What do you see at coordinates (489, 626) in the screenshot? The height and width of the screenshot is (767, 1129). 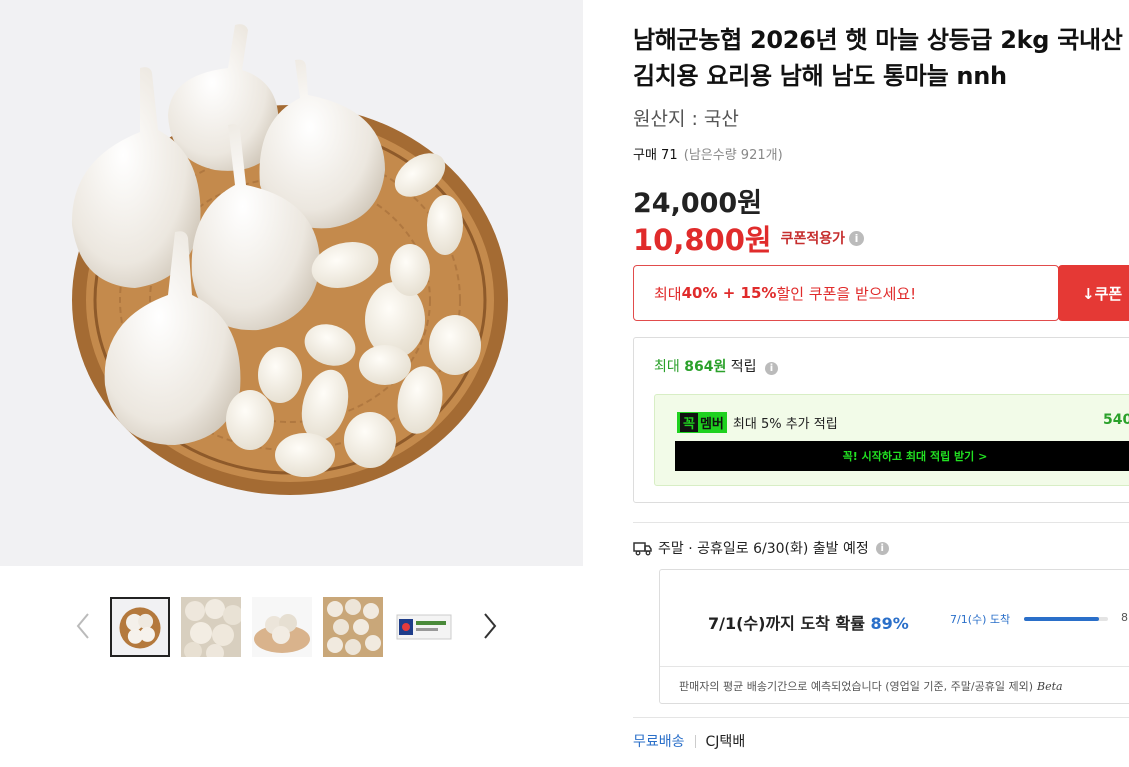 I see `chevron-right-icon` at bounding box center [489, 626].